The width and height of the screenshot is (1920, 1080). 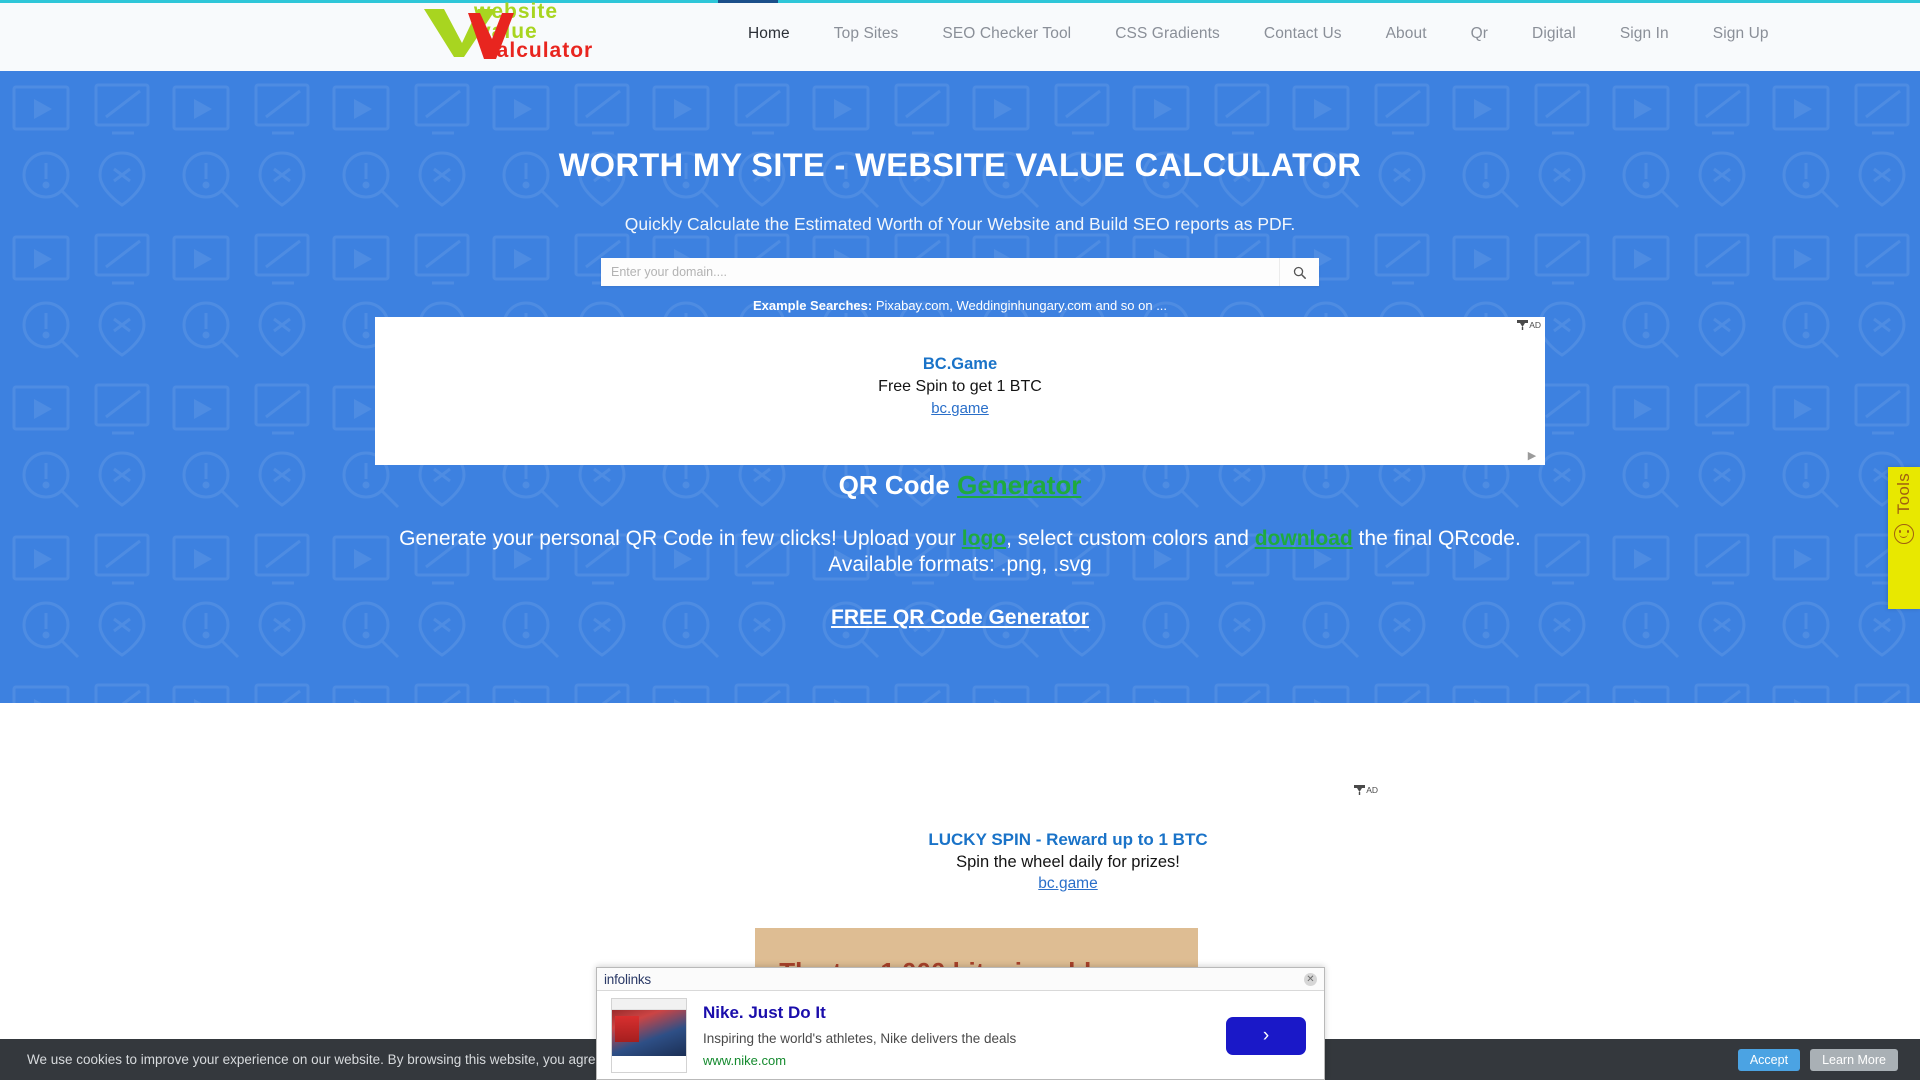 I want to click on nav-item-top-sites: Top Sites, so click(x=866, y=34).